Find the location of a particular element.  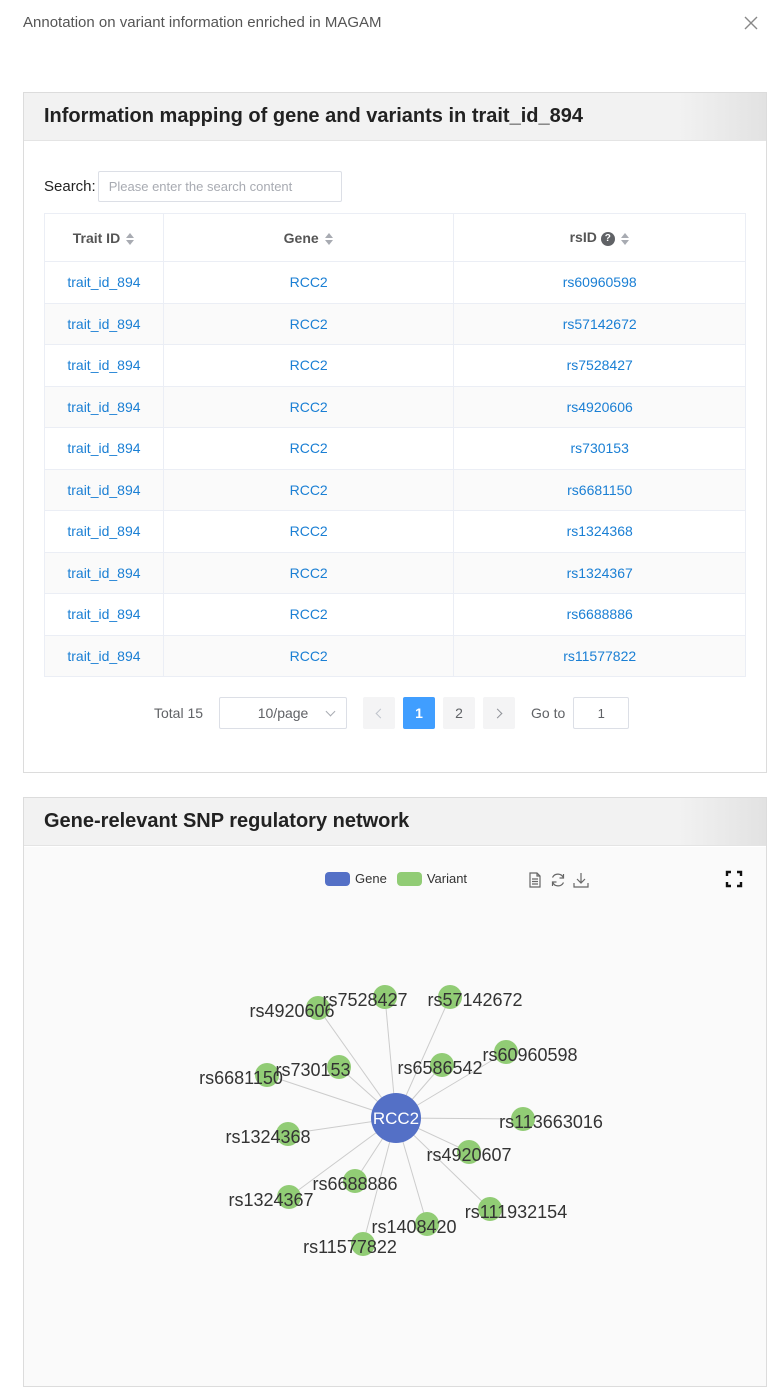

network-card-header: Gene-relevant SNP regulatory network is located at coordinates (395, 822).